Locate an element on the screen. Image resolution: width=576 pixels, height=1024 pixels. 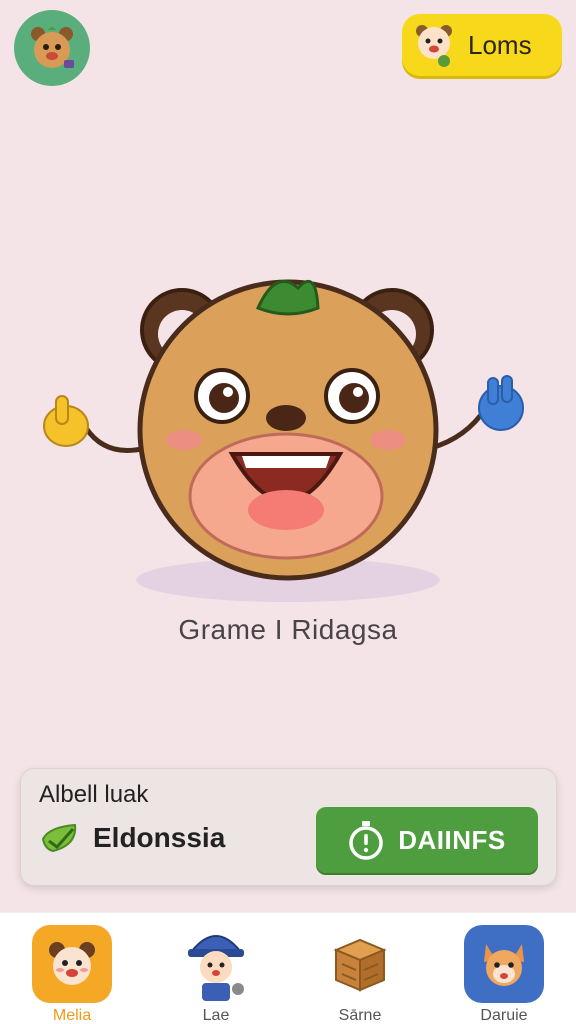
nav-label-sarne: Sārne is located at coordinates (360, 1015).